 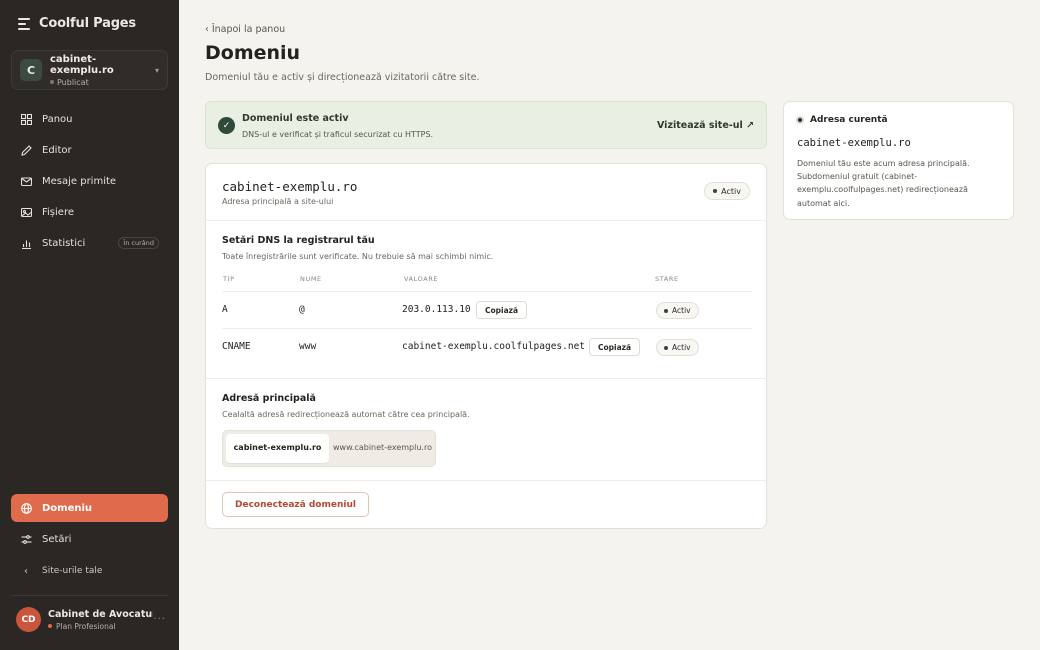 What do you see at coordinates (800, 120) in the screenshot?
I see `radio-selected-icon` at bounding box center [800, 120].